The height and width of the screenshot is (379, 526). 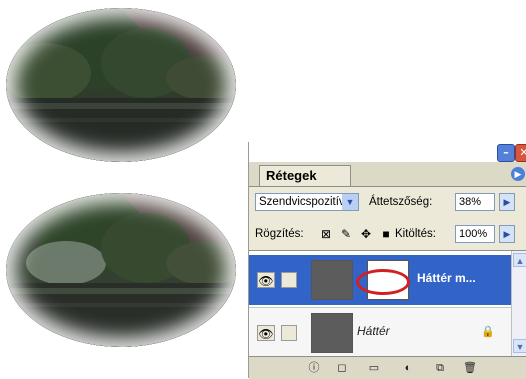 I want to click on tab-layers: Rétegek, so click(x=305, y=175).